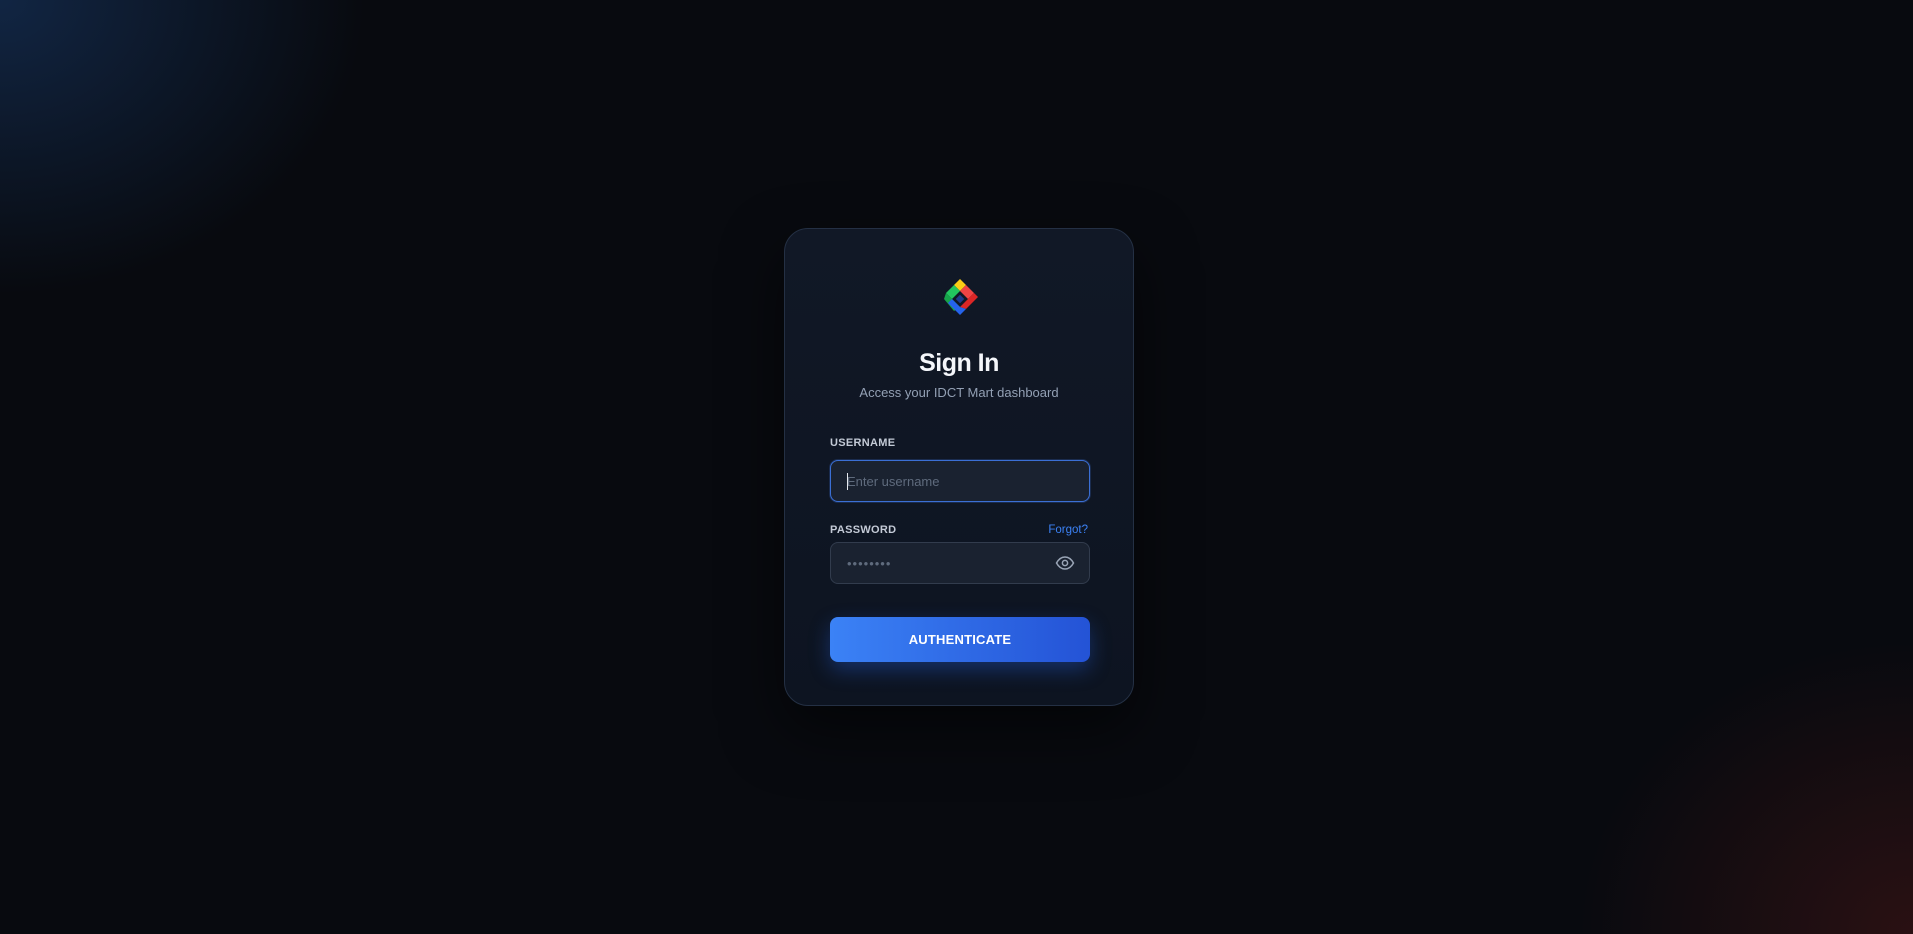 The width and height of the screenshot is (1913, 934). I want to click on text-caret, so click(847, 481).